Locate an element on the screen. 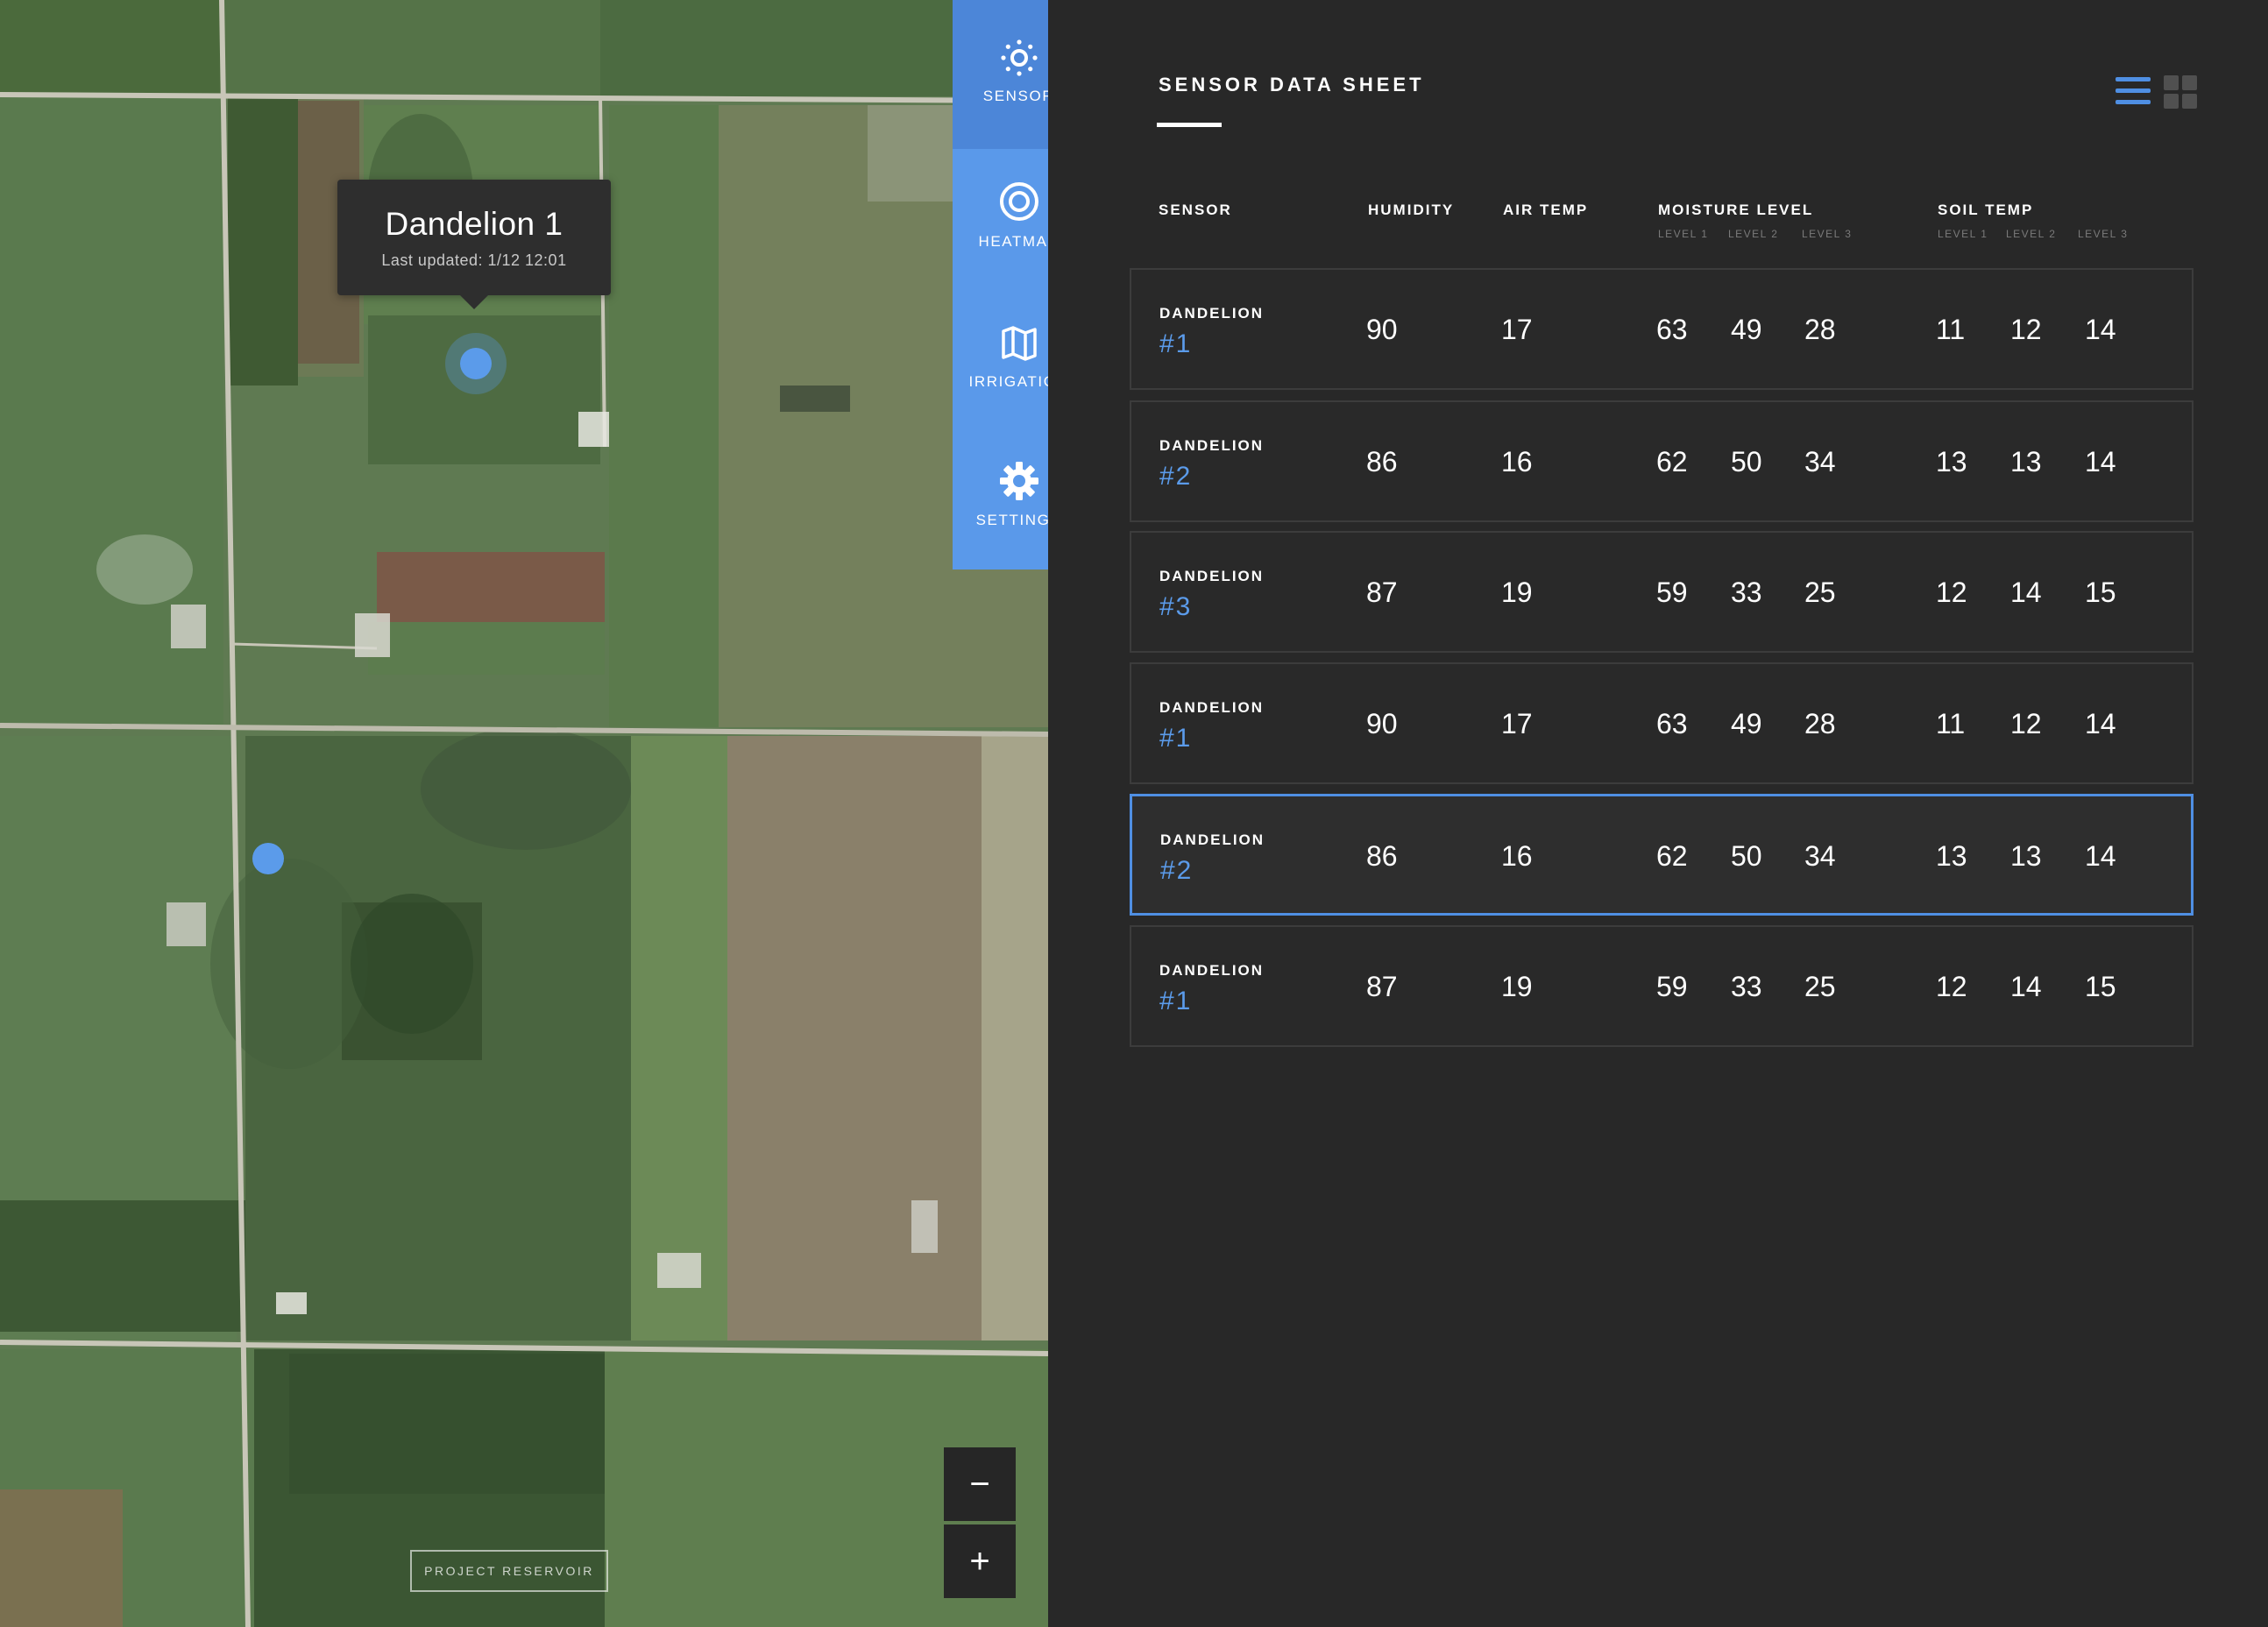 The height and width of the screenshot is (1627, 2268). table-row: DANDELION #2 86 16 62 50 34 13 13 14 is located at coordinates (1662, 461).